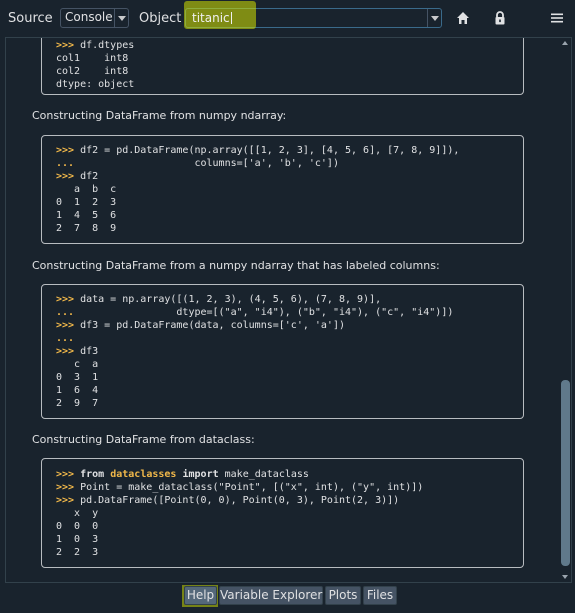 The width and height of the screenshot is (575, 613). What do you see at coordinates (92, 58) in the screenshot?
I see `code-line: col1 int8` at bounding box center [92, 58].